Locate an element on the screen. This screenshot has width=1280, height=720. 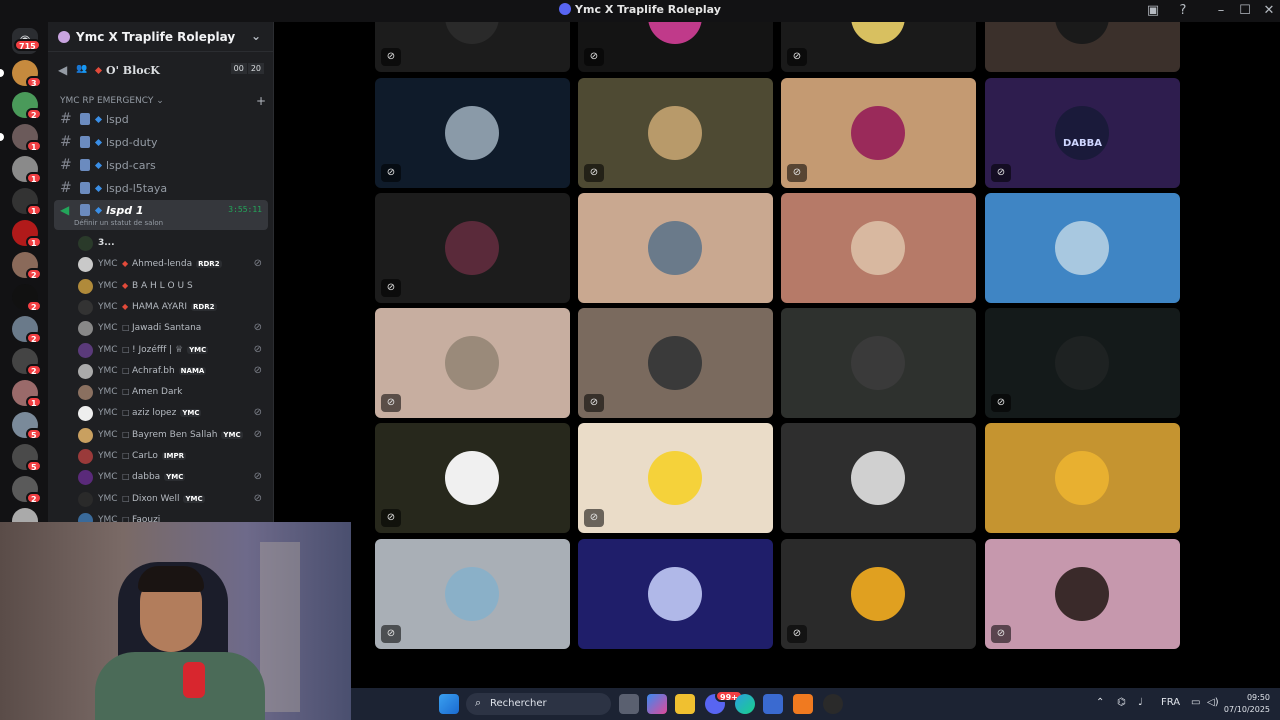
text-channel: # lspd-cars is located at coordinates (161, 166).